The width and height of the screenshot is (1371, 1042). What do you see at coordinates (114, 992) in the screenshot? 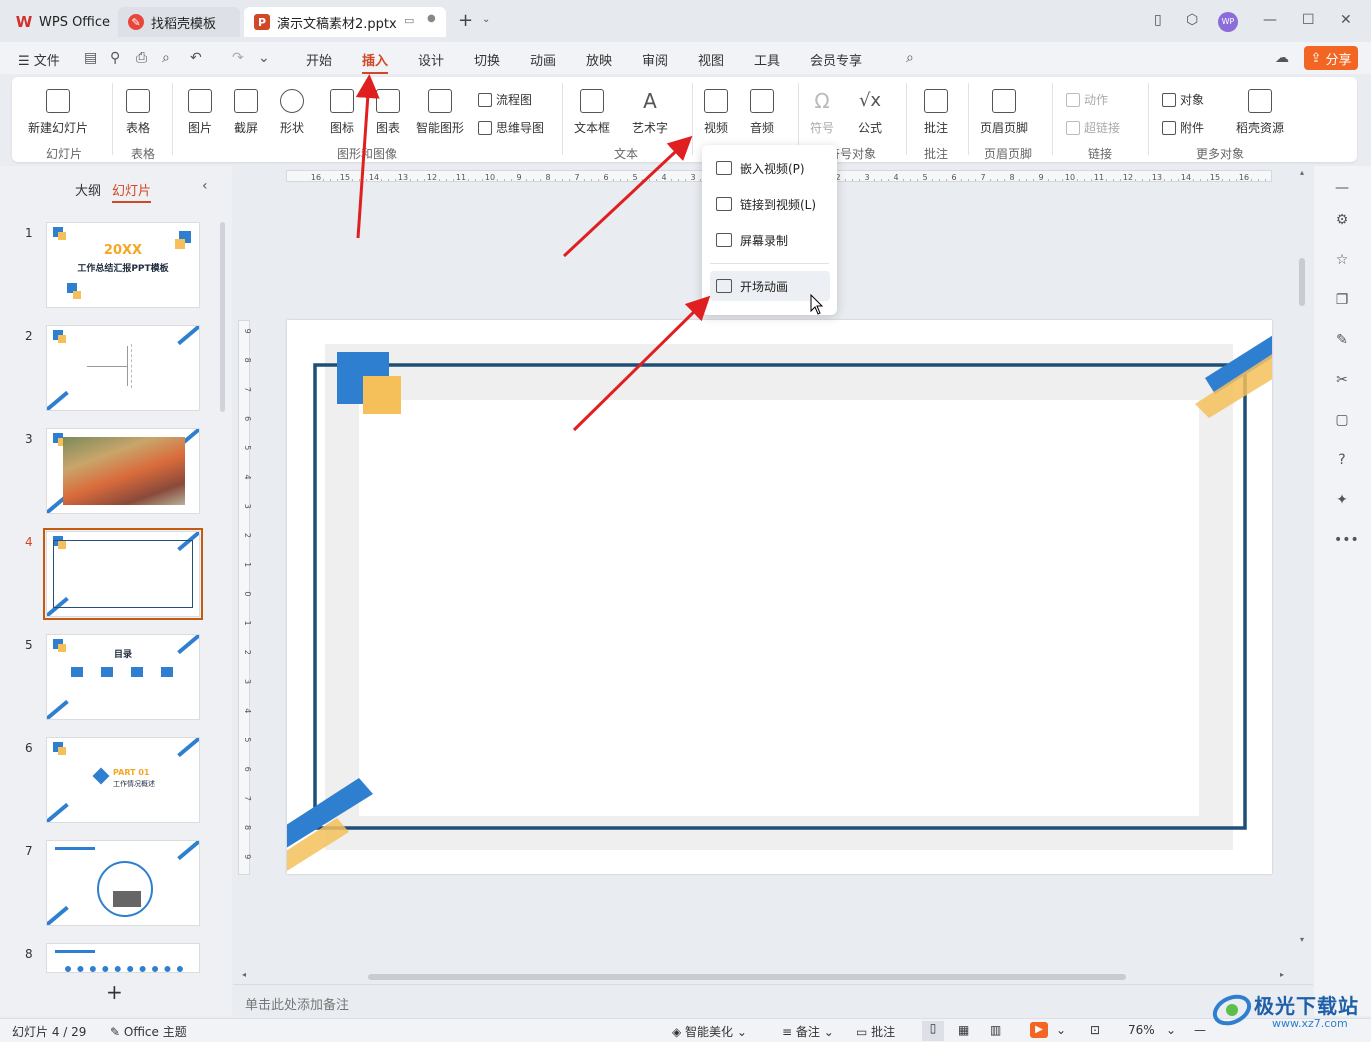
I see `add-slide-icon: +` at bounding box center [114, 992].